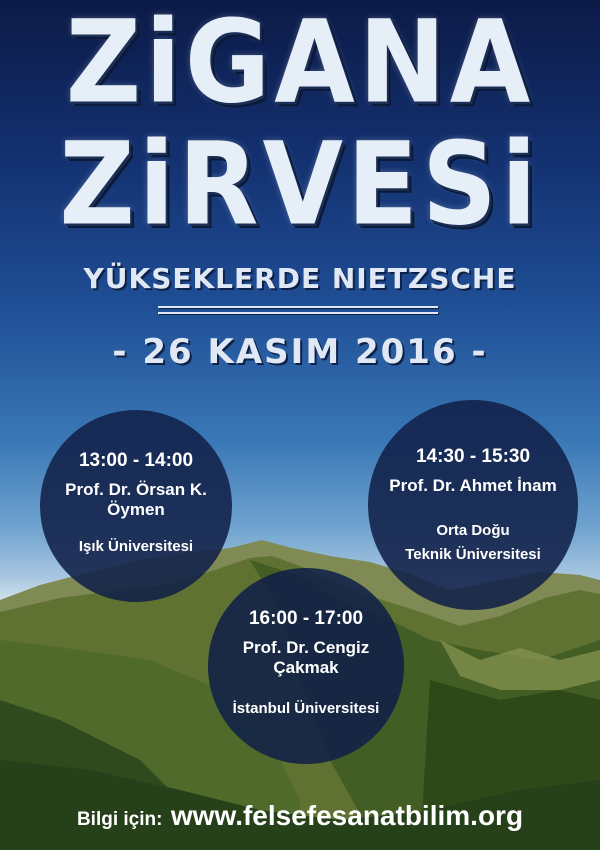 This screenshot has height=850, width=600. What do you see at coordinates (300, 278) in the screenshot?
I see `subtitle: YÜKSEKLERDE NIETZSCHE` at bounding box center [300, 278].